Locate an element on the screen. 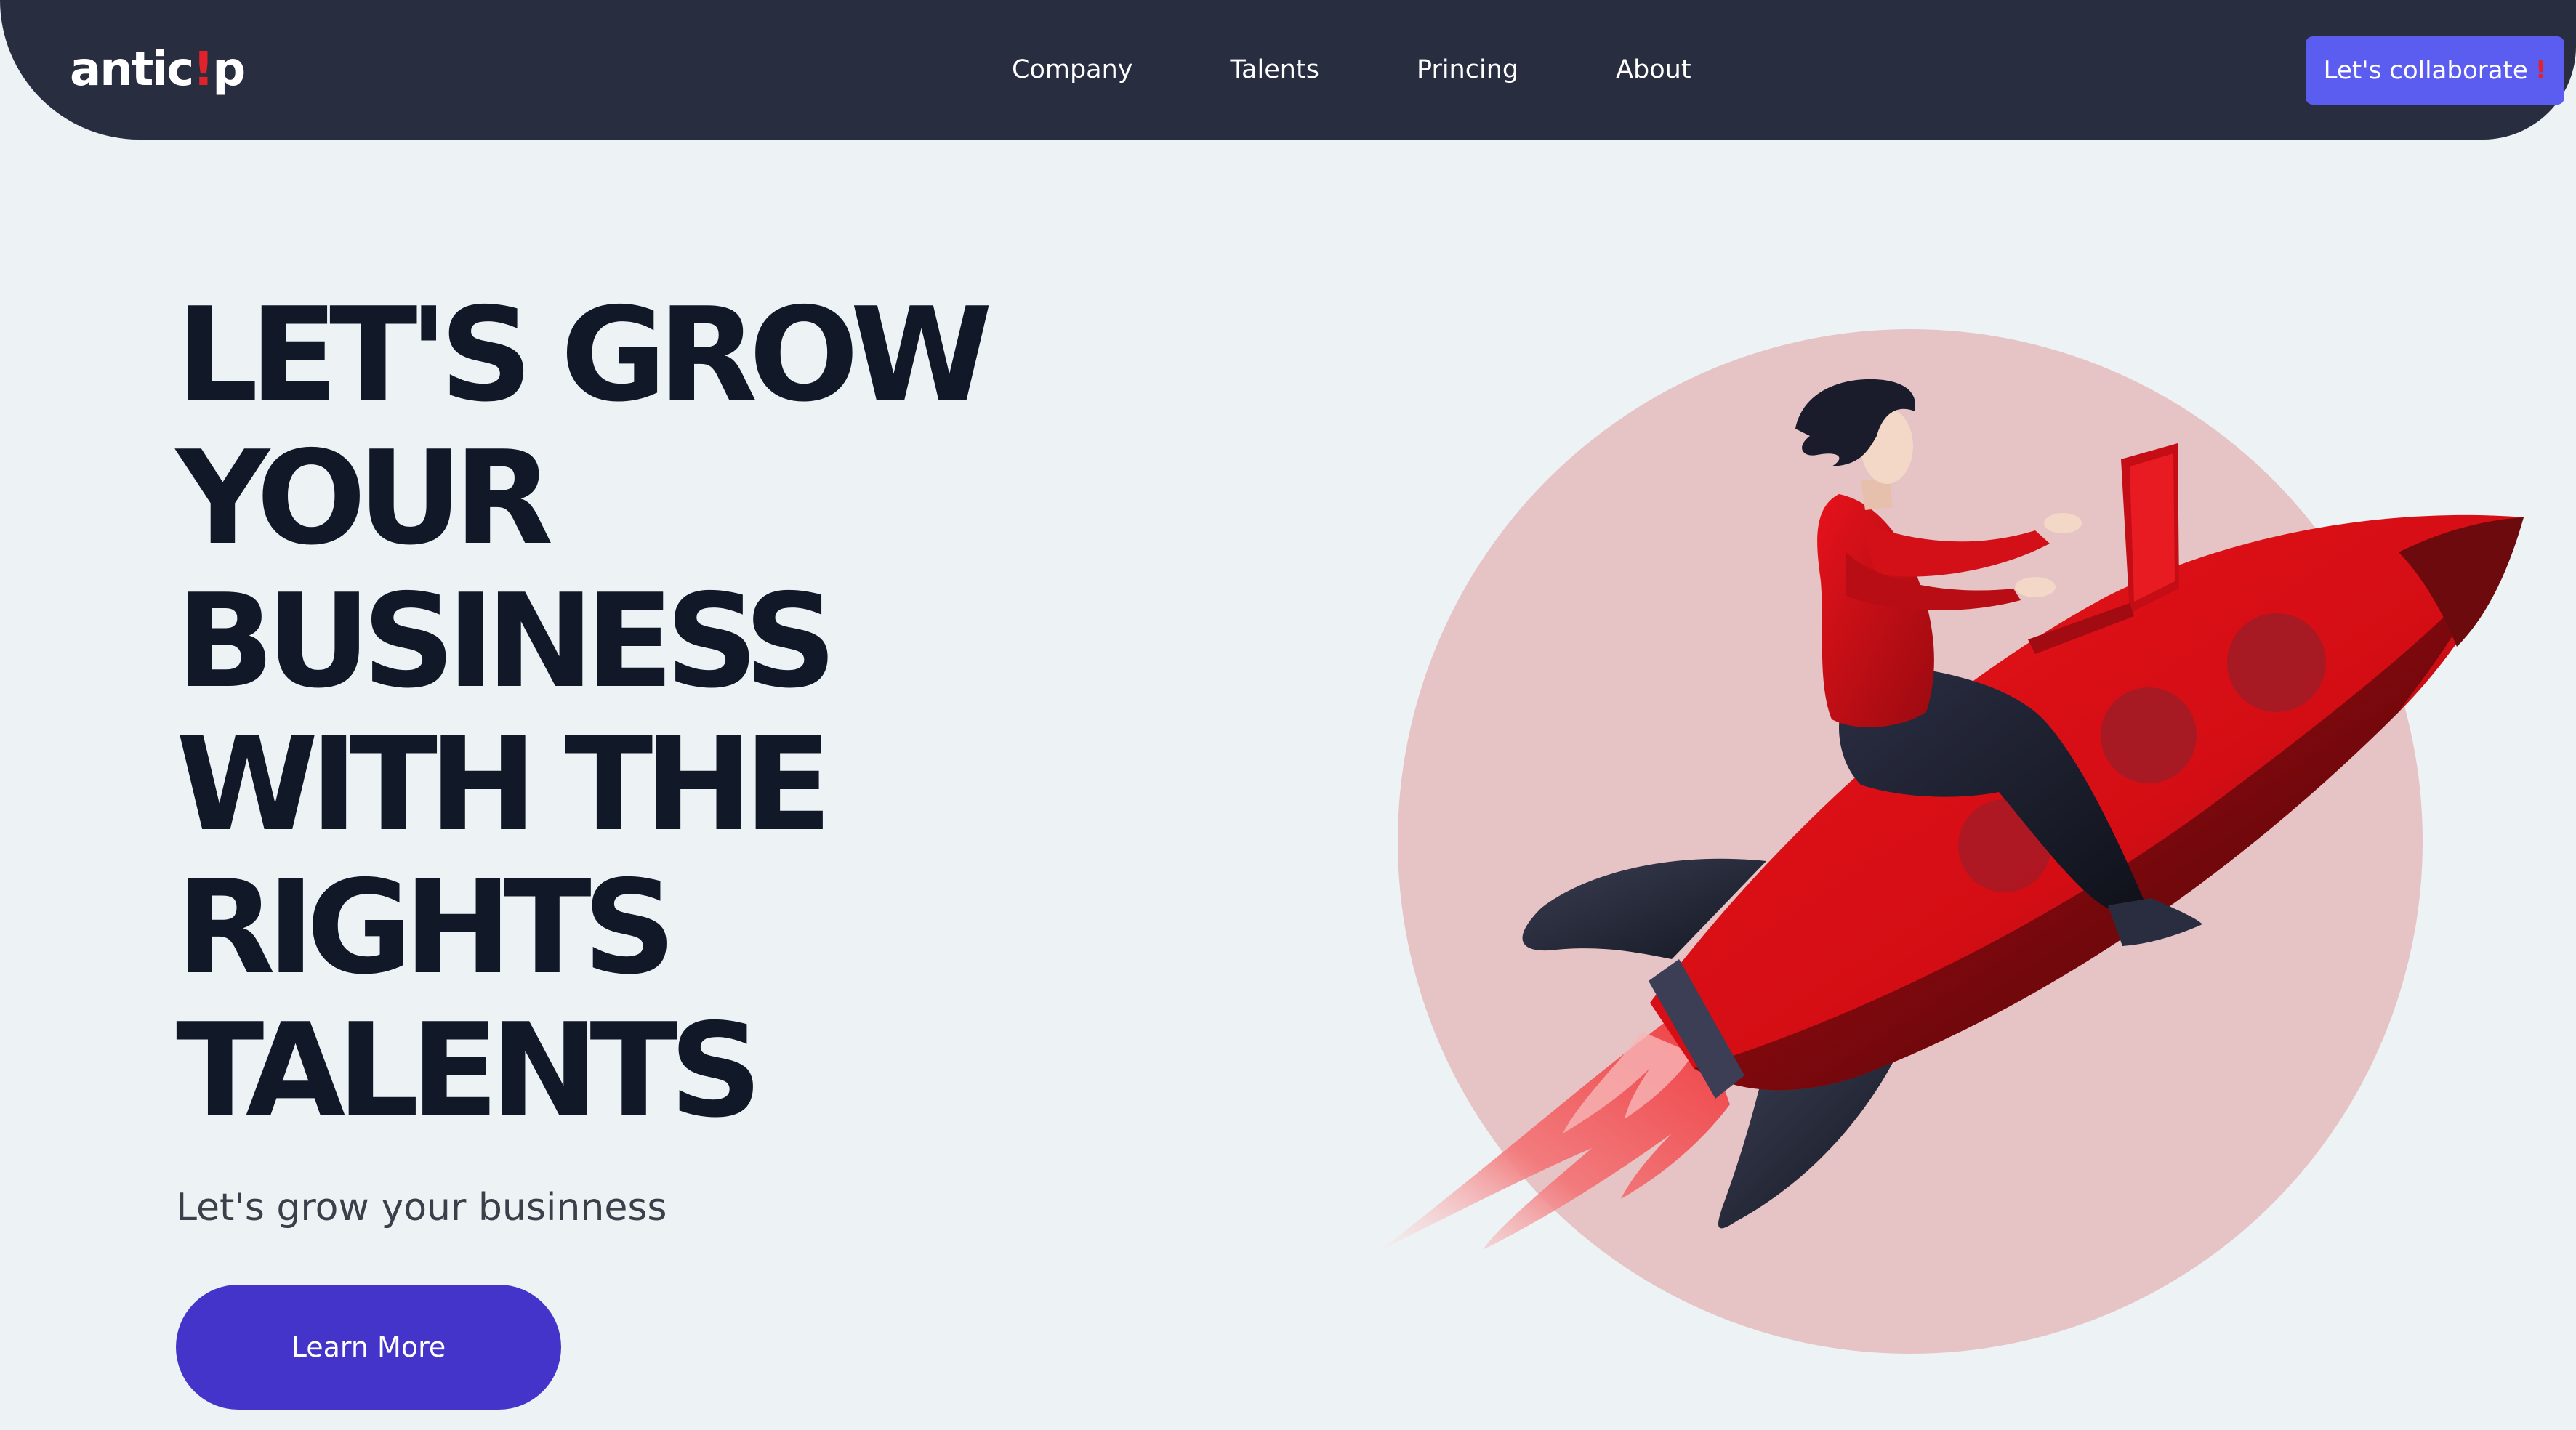 The width and height of the screenshot is (2576, 1430). nav-link-talents: Talents is located at coordinates (1275, 69).